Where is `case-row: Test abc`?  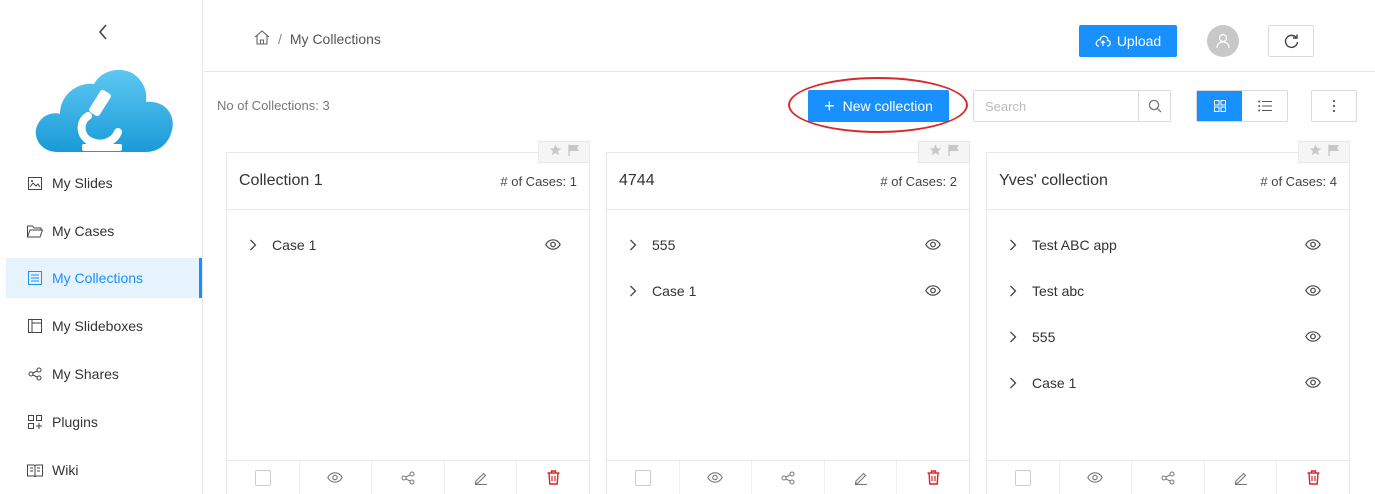
case-row: Test abc is located at coordinates (1168, 291).